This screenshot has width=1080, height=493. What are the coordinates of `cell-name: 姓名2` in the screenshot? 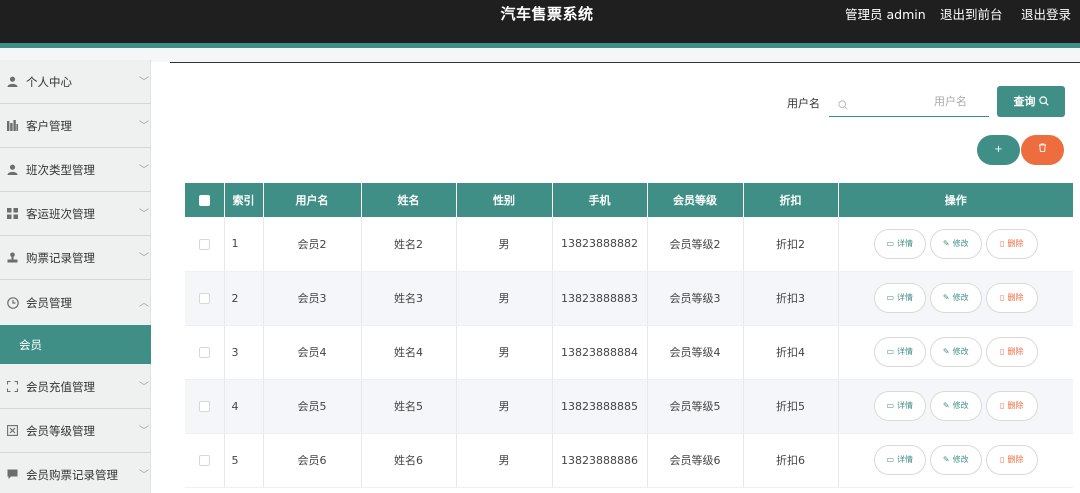 It's located at (409, 244).